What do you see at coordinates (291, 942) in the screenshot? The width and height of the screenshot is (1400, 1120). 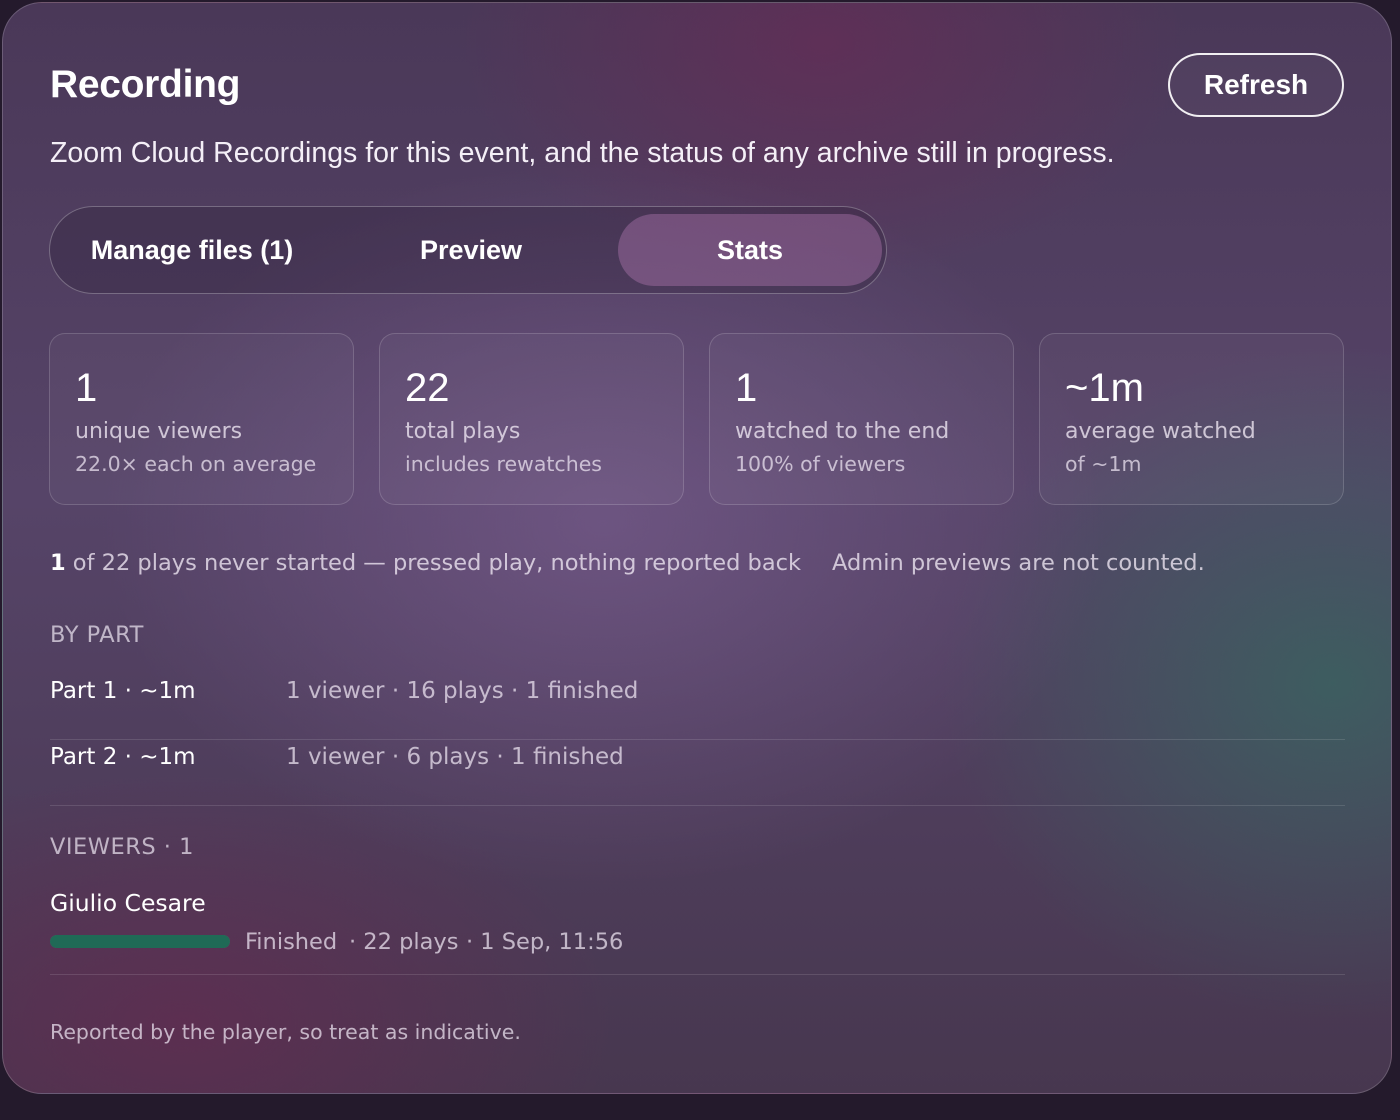 I see `viewer-status: Finished` at bounding box center [291, 942].